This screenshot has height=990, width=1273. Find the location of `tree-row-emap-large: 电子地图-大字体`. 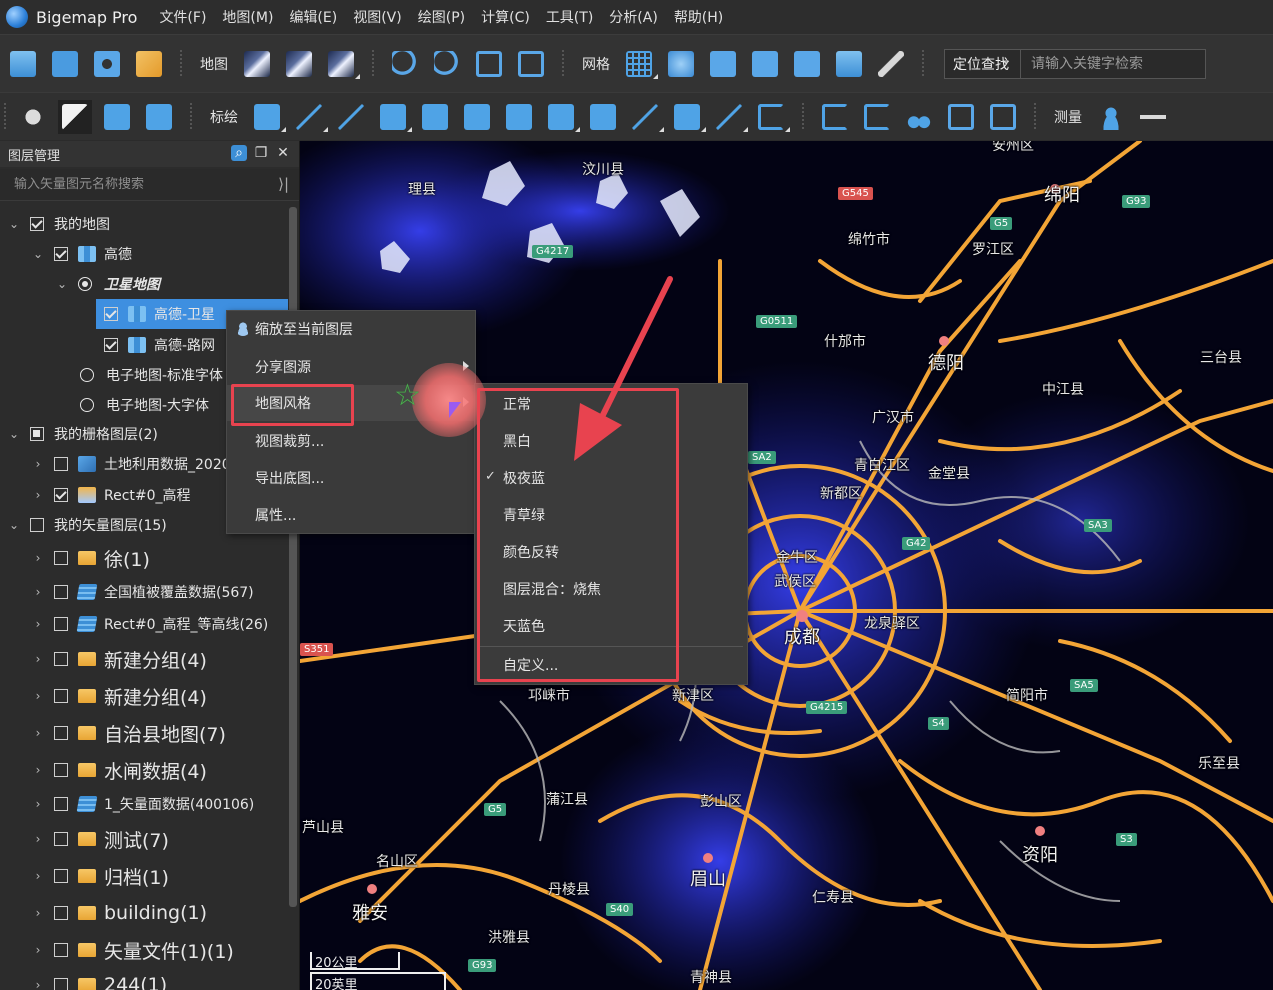

tree-row-emap-large: 电子地图-大字体 is located at coordinates (144, 405).